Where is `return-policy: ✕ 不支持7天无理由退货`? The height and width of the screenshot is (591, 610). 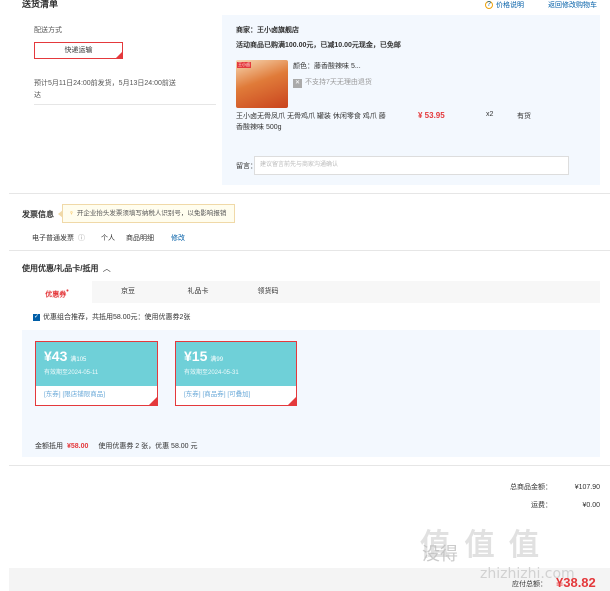 return-policy: ✕ 不支持7天无理由退货 is located at coordinates (332, 83).